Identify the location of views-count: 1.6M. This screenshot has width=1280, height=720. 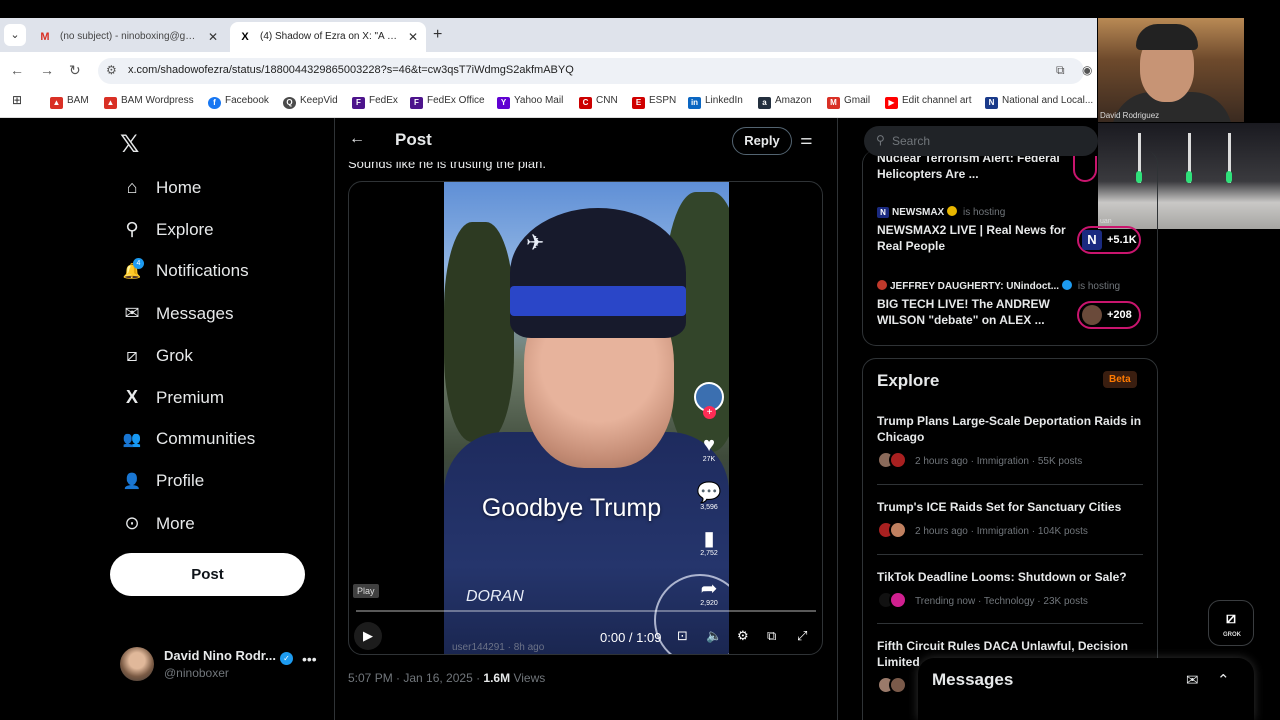
(497, 678).